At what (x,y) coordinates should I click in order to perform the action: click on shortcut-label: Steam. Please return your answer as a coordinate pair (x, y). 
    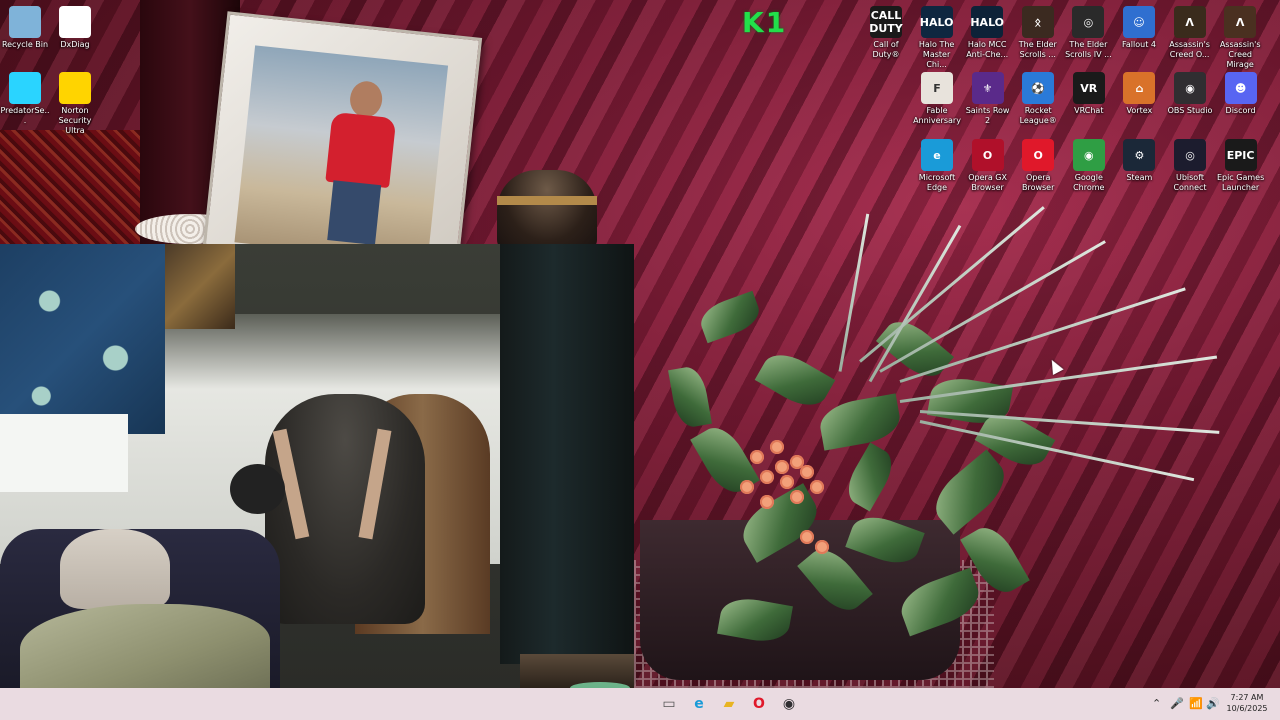
    Looking at the image, I should click on (1139, 177).